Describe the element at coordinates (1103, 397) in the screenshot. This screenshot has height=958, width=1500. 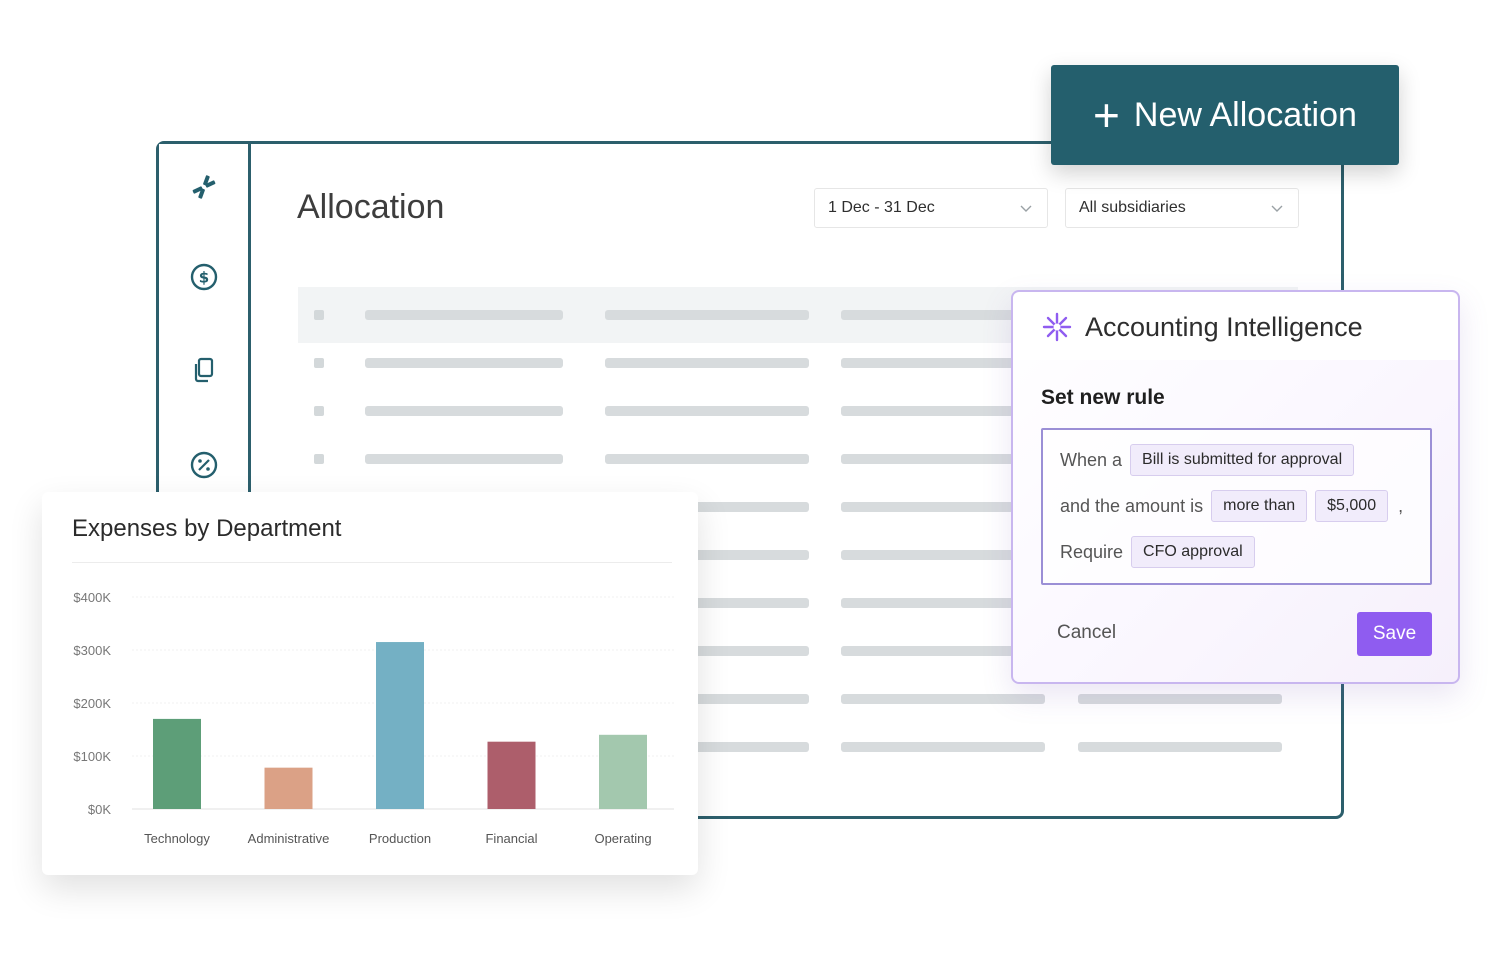
I see `rule-heading: Set new rule` at that location.